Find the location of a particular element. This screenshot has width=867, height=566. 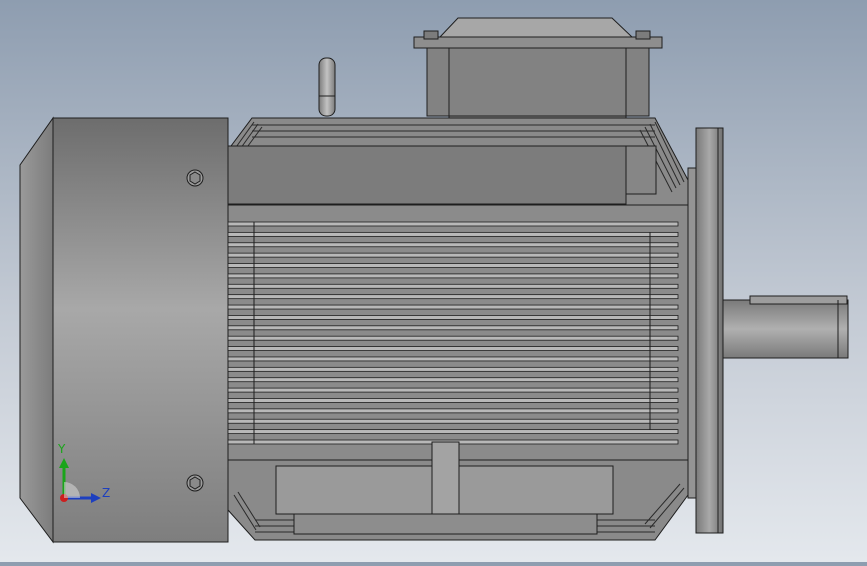

output-shaft is located at coordinates (785, 327).